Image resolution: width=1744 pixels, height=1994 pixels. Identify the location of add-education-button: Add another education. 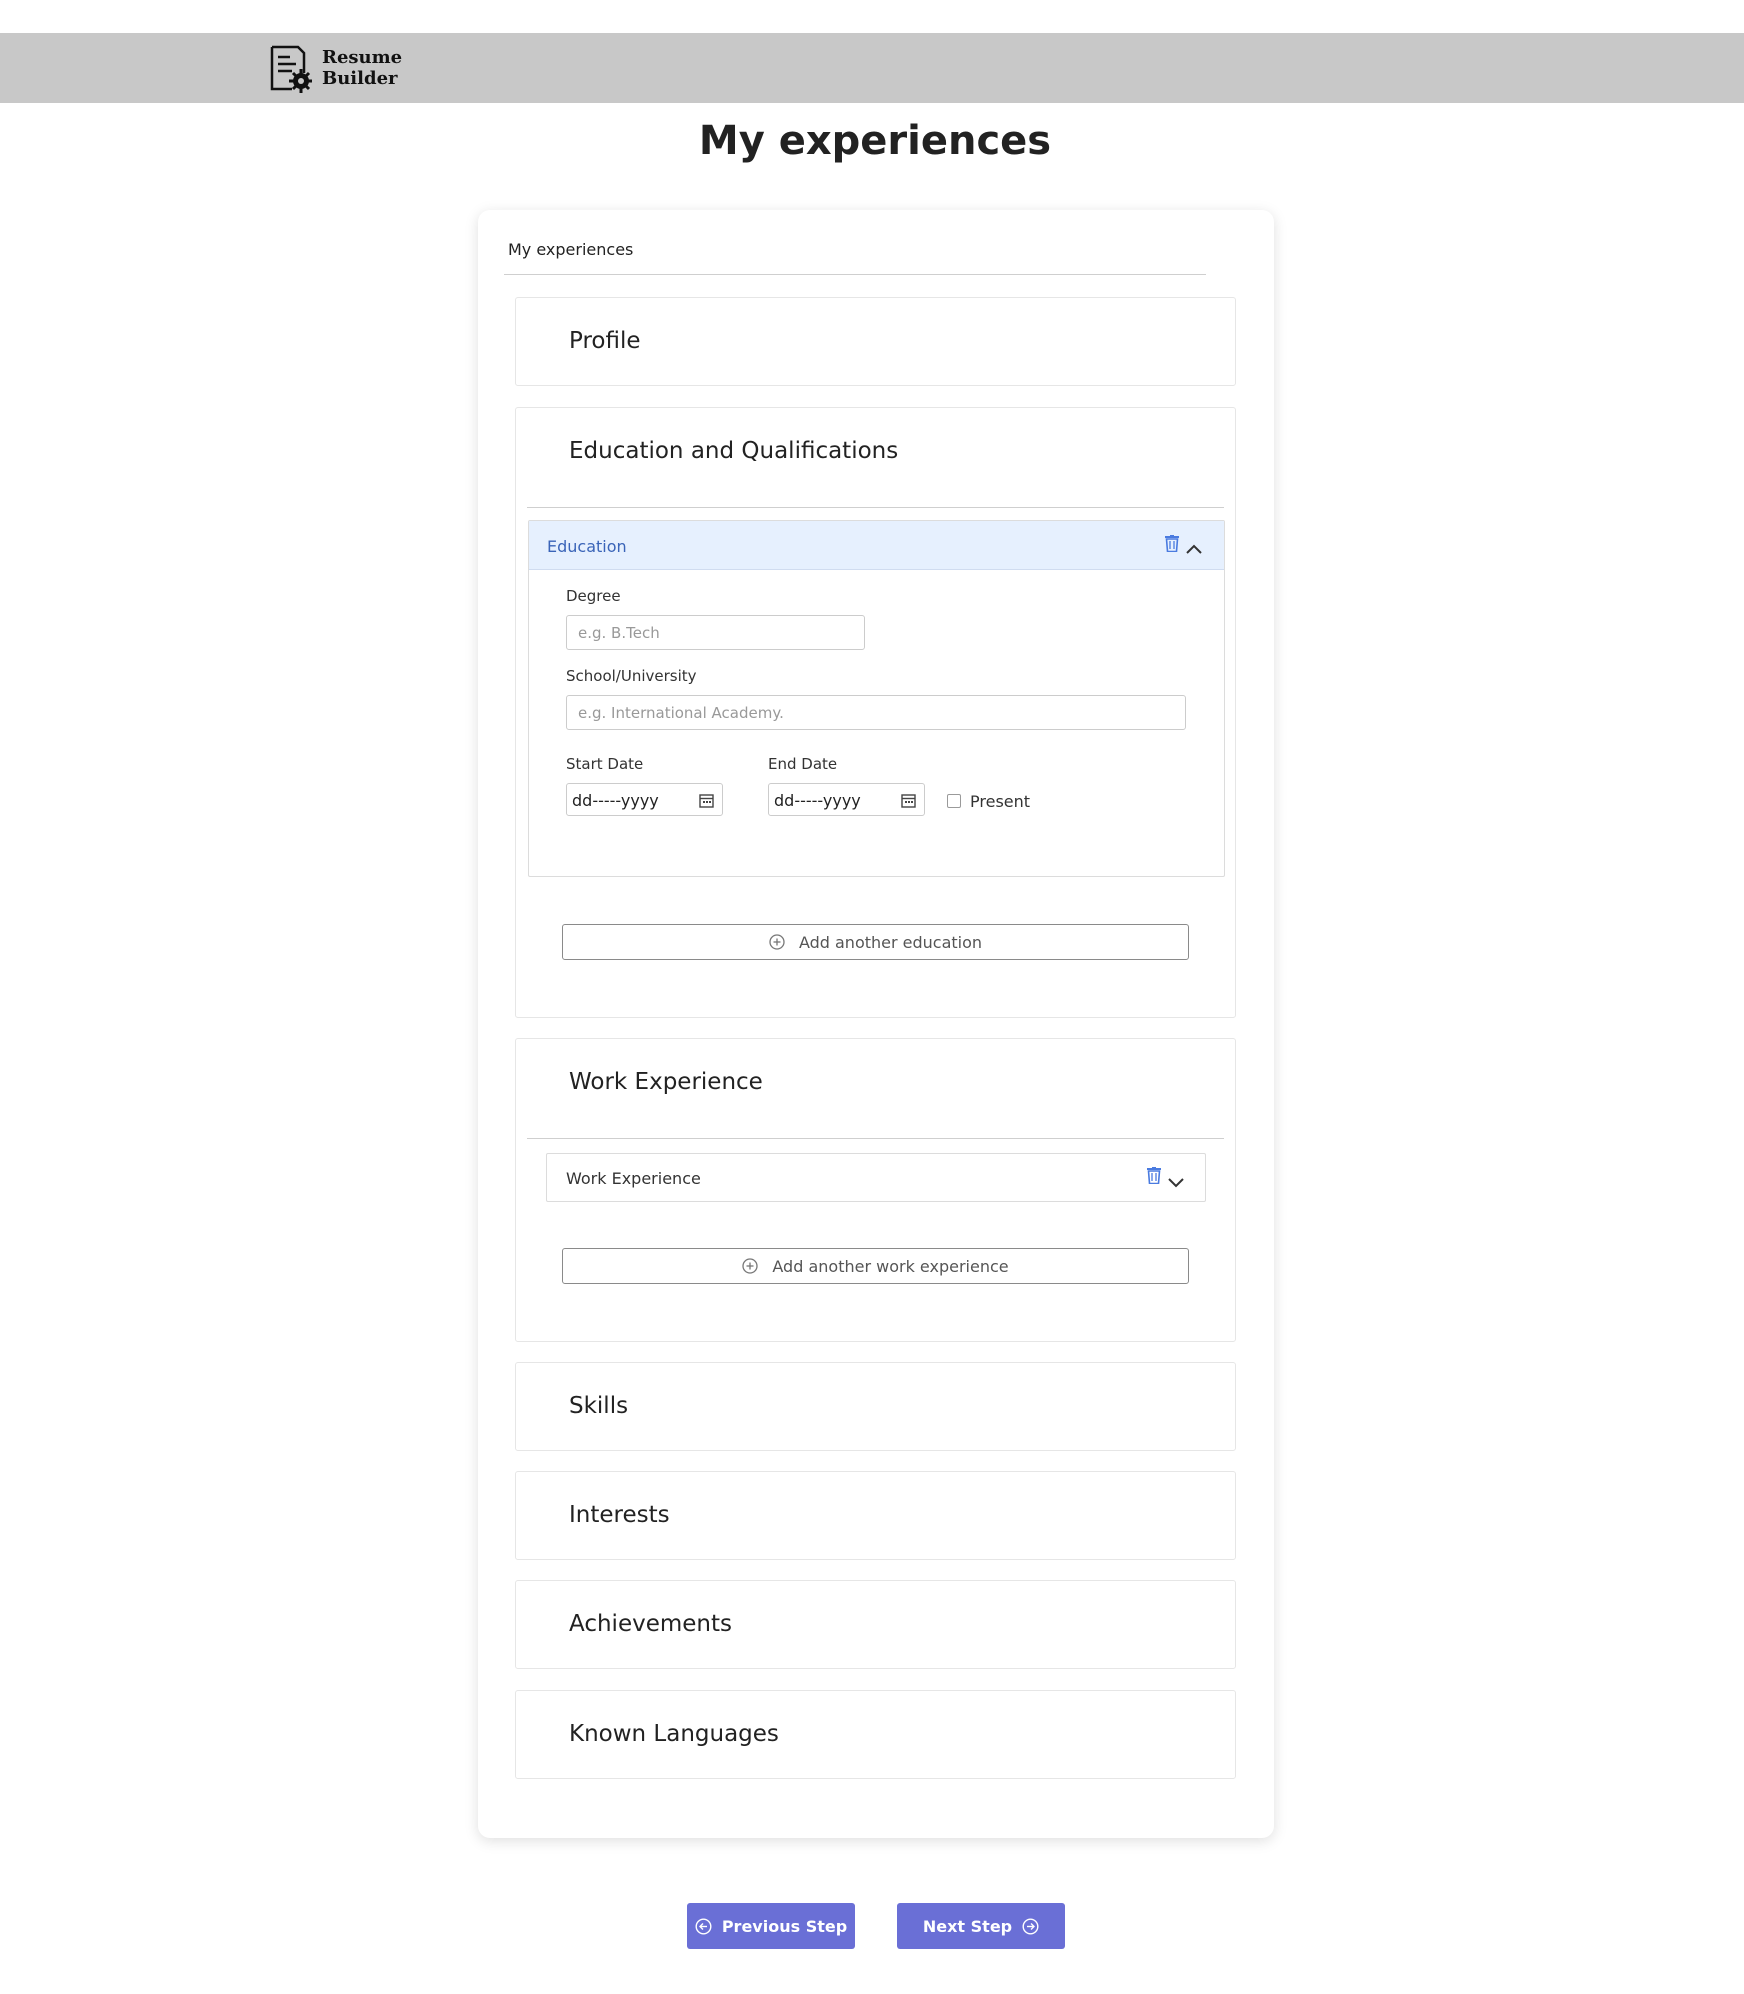
(875, 942).